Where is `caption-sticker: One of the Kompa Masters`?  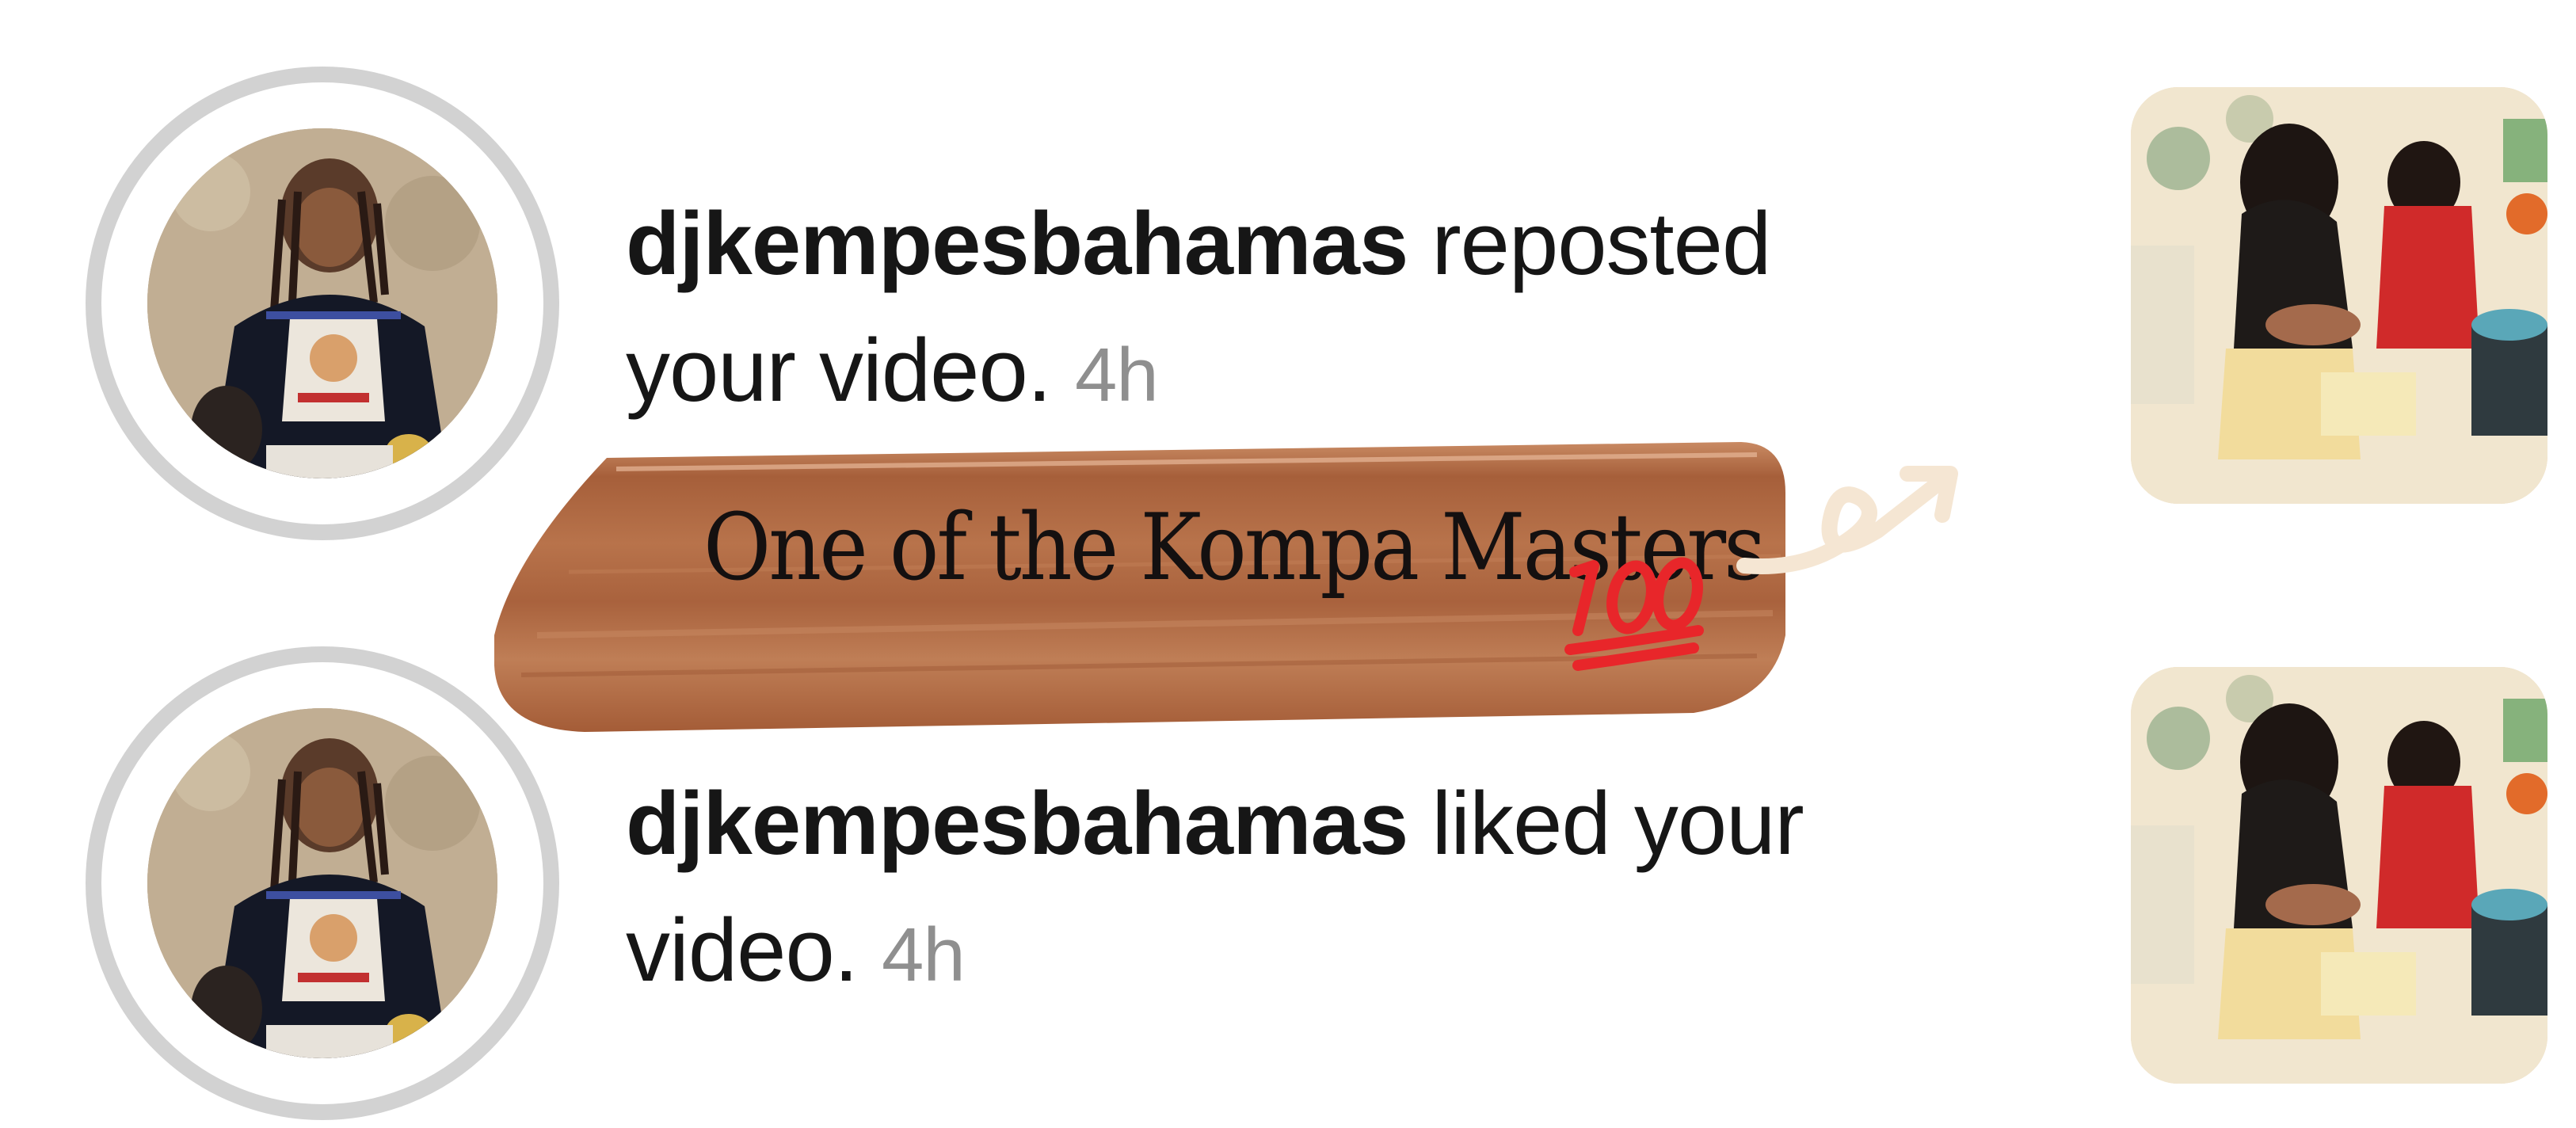
caption-sticker: One of the Kompa Masters is located at coordinates (1140, 594).